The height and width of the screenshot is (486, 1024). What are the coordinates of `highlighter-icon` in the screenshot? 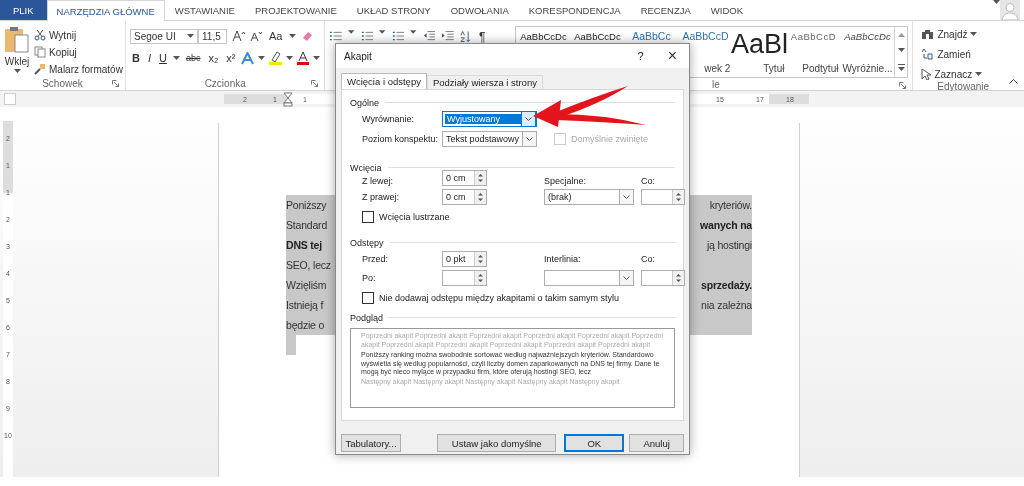 It's located at (276, 58).